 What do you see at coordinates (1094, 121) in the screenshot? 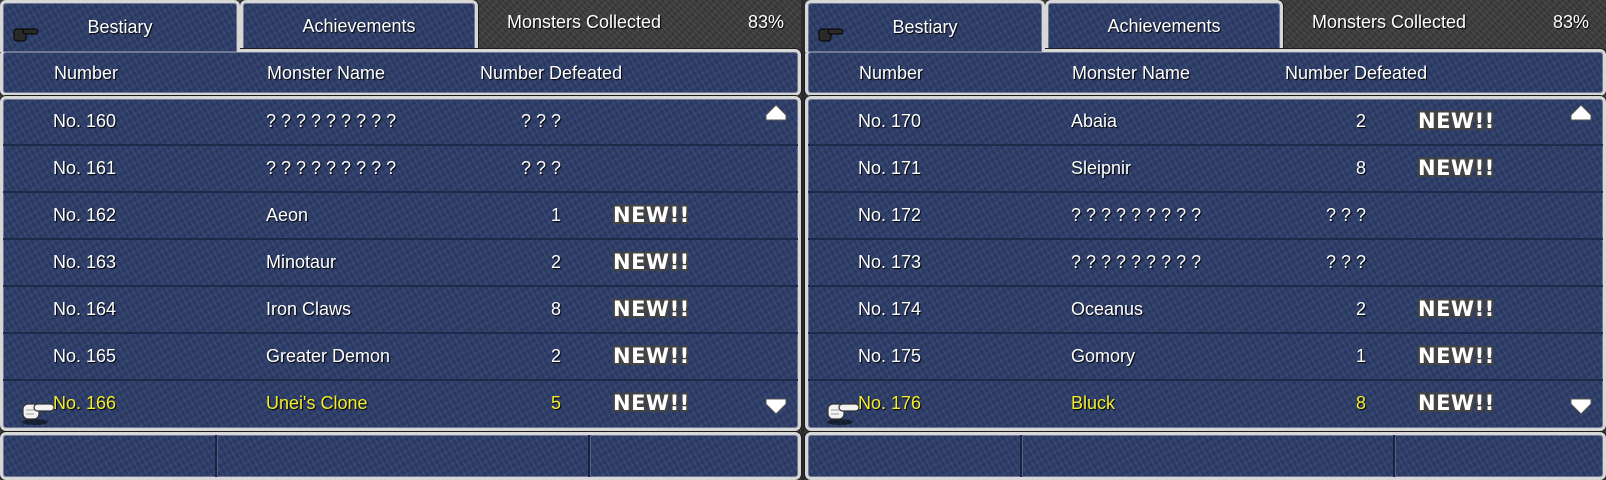
I see `row-monster-name: Abaia` at bounding box center [1094, 121].